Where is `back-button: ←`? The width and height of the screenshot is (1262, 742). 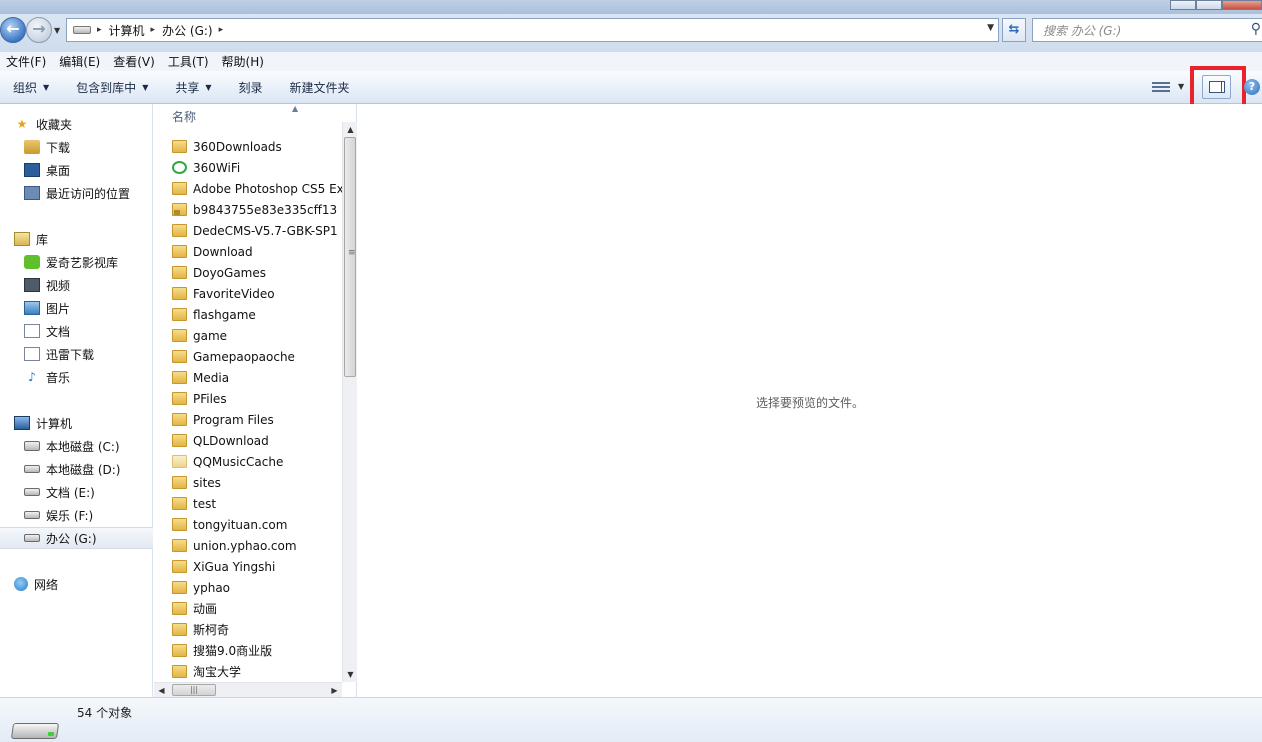
back-button: ← is located at coordinates (13, 30).